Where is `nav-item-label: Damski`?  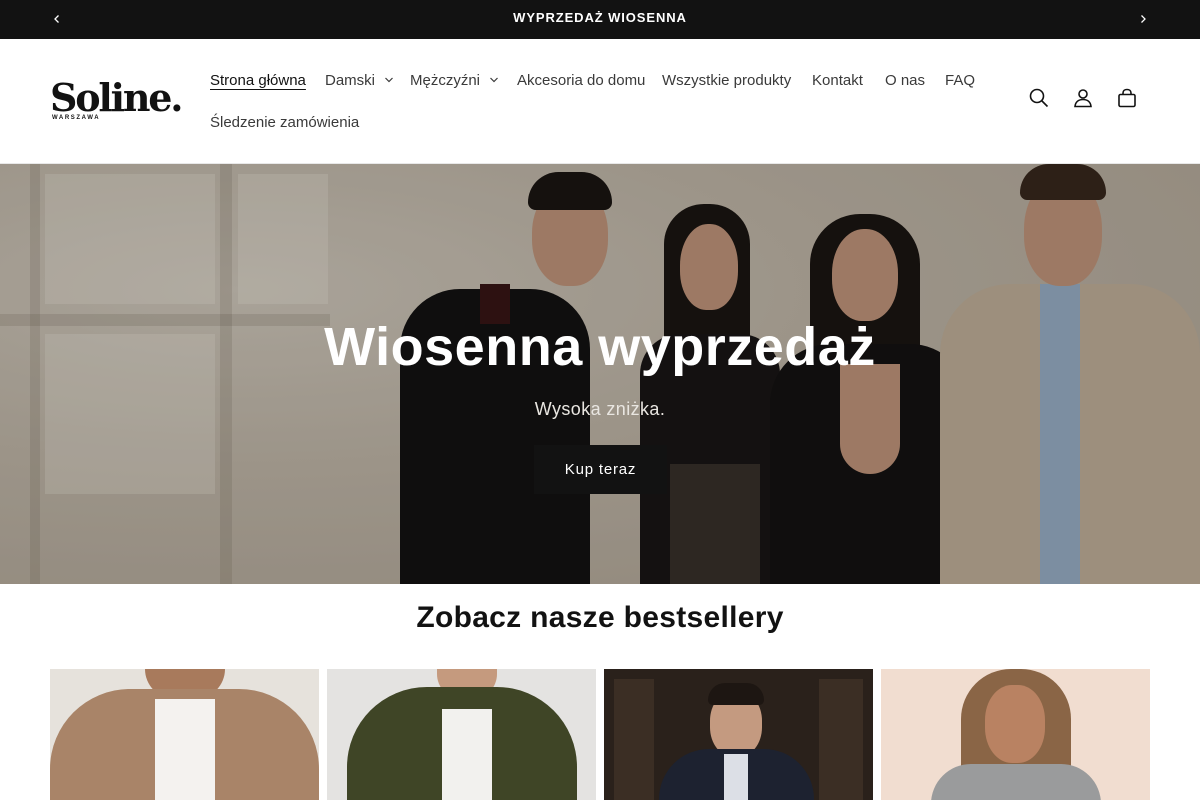 nav-item-label: Damski is located at coordinates (350, 80).